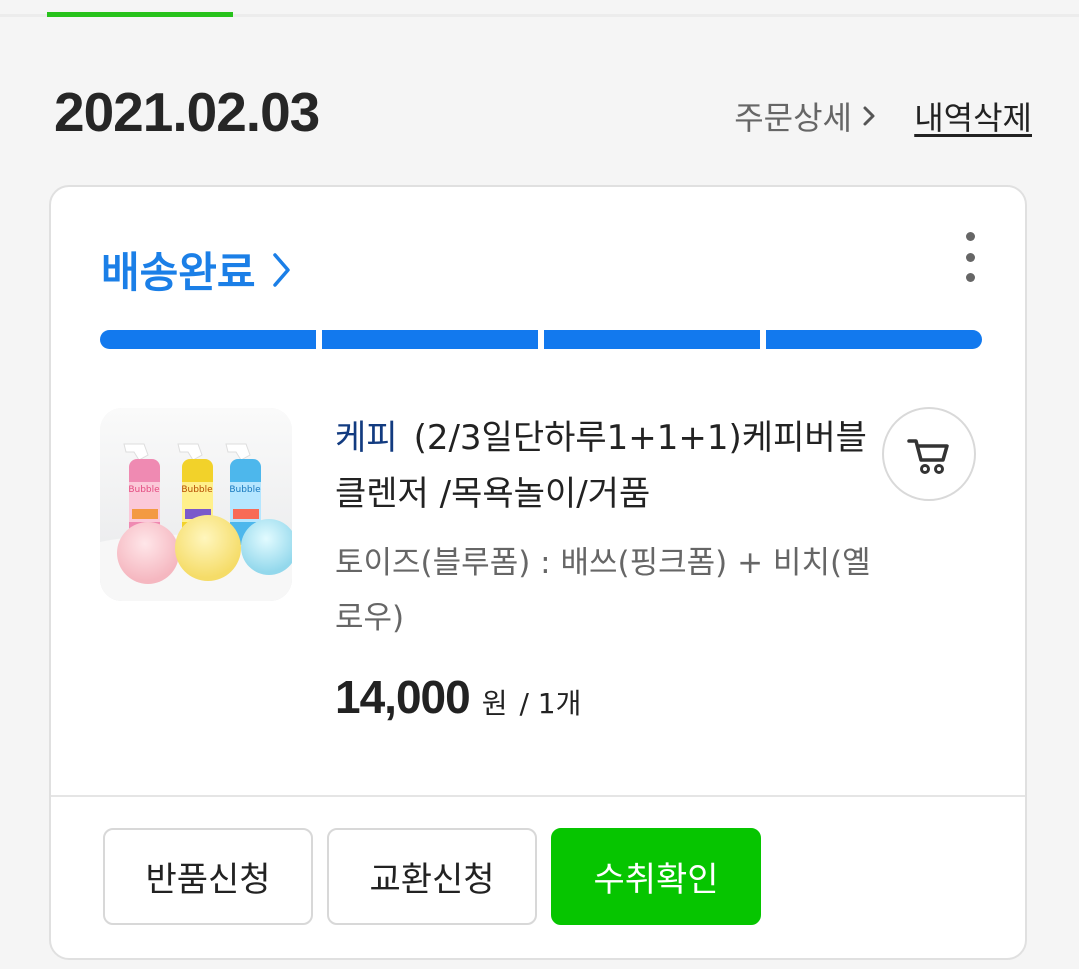 This screenshot has width=1079, height=969. Describe the element at coordinates (615, 697) in the screenshot. I see `product-price: 14,000 원 / 1개` at that location.